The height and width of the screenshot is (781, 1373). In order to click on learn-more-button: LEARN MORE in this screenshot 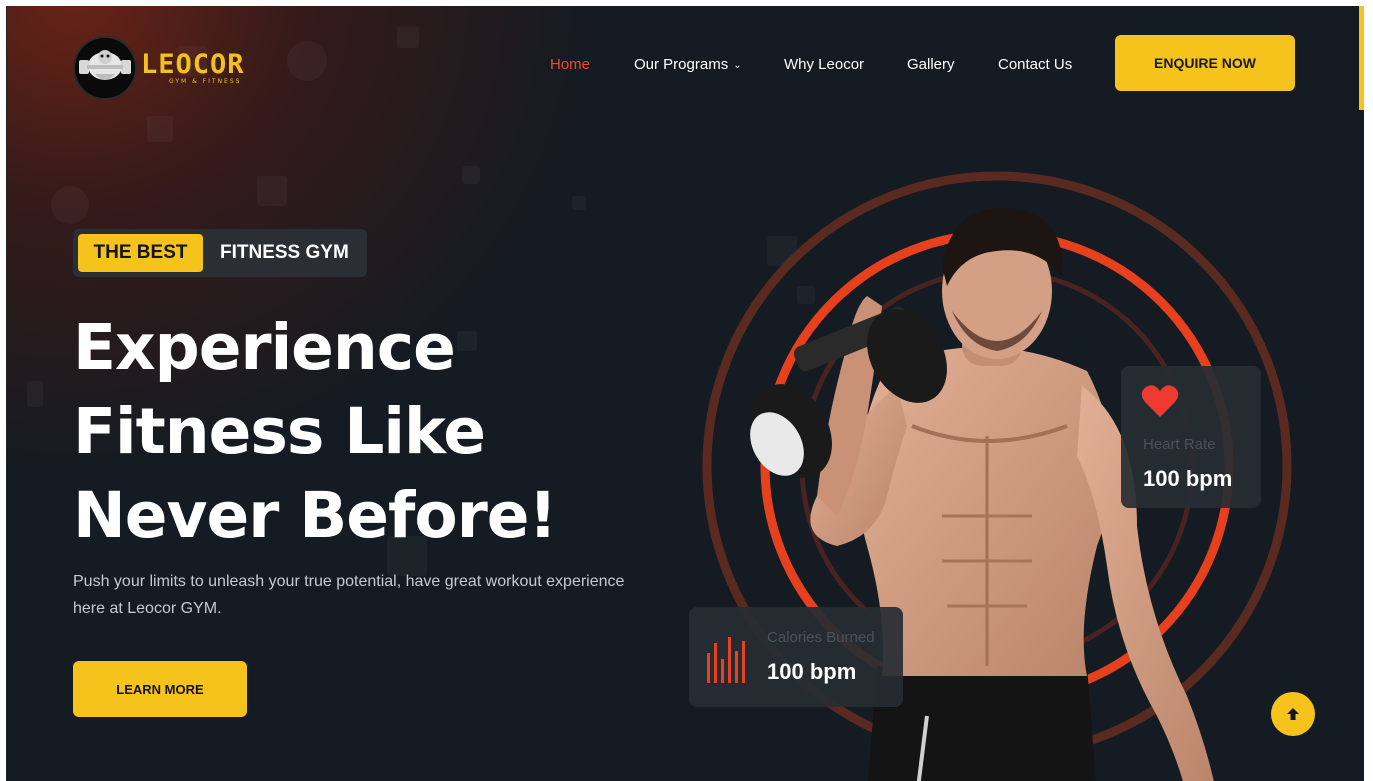, I will do `click(160, 689)`.